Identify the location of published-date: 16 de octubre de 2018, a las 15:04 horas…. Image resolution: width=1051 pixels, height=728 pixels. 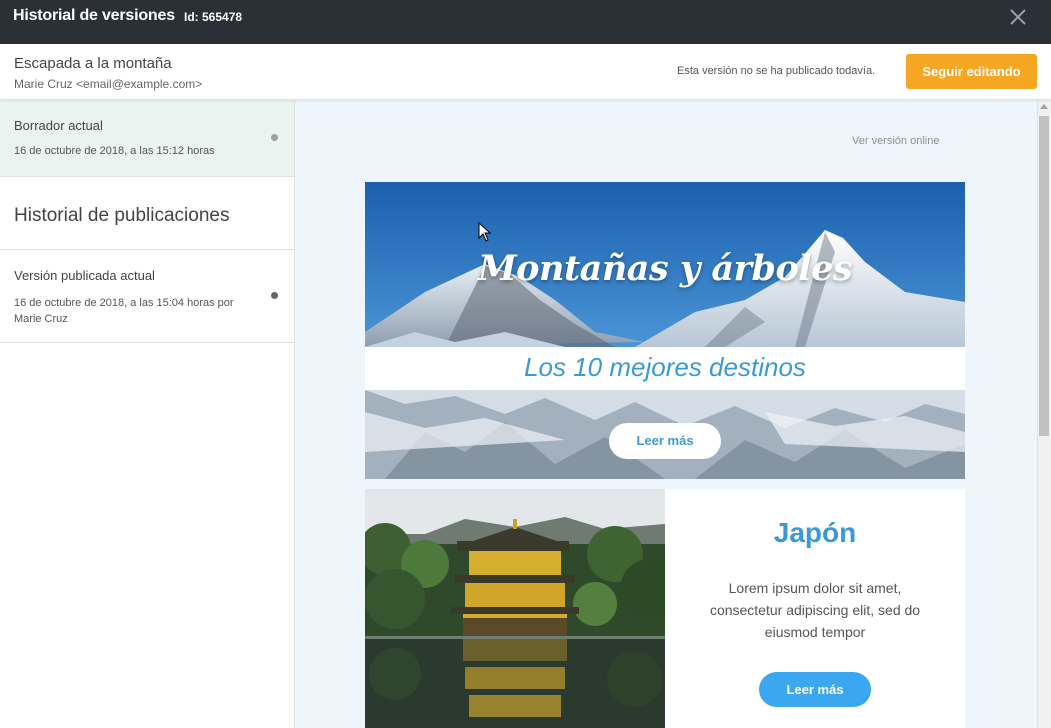
(124, 311).